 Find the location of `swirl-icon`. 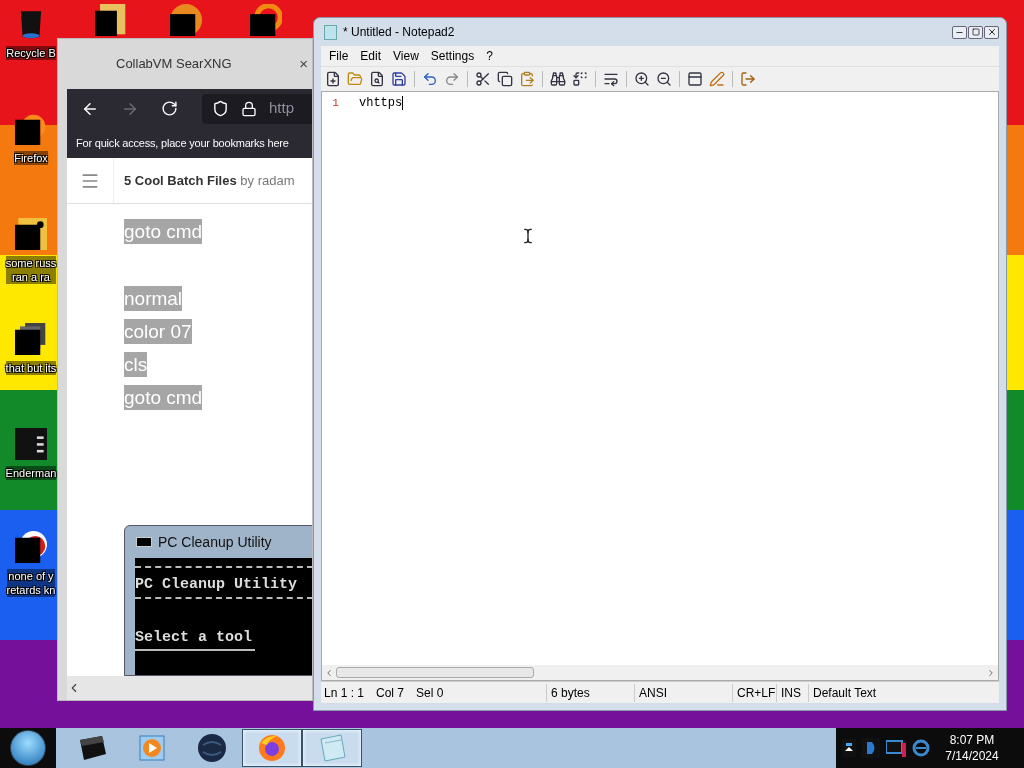

swirl-icon is located at coordinates (31, 547).